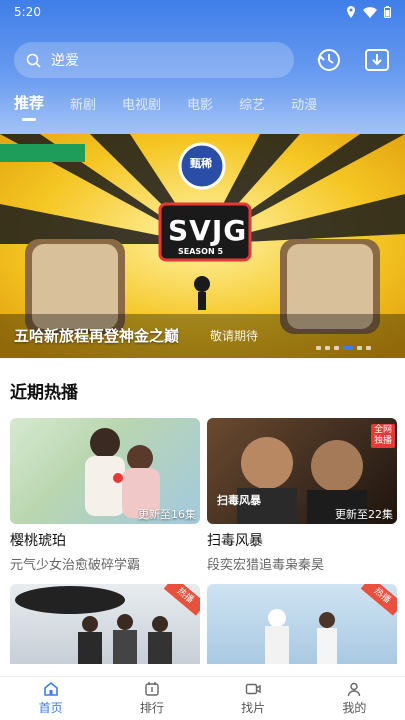 This screenshot has width=405, height=720. I want to click on battery-icon, so click(387, 12).